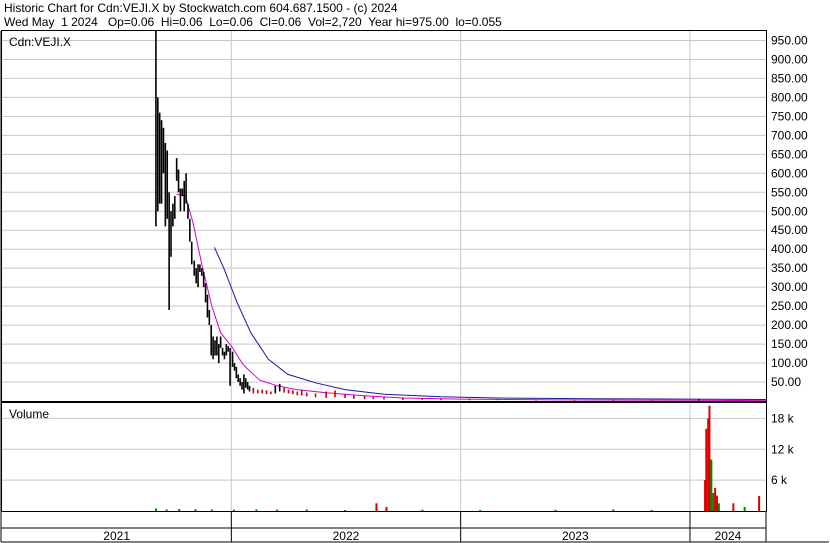 This screenshot has width=830, height=543. What do you see at coordinates (346, 536) in the screenshot?
I see `year-tick-label: 2022` at bounding box center [346, 536].